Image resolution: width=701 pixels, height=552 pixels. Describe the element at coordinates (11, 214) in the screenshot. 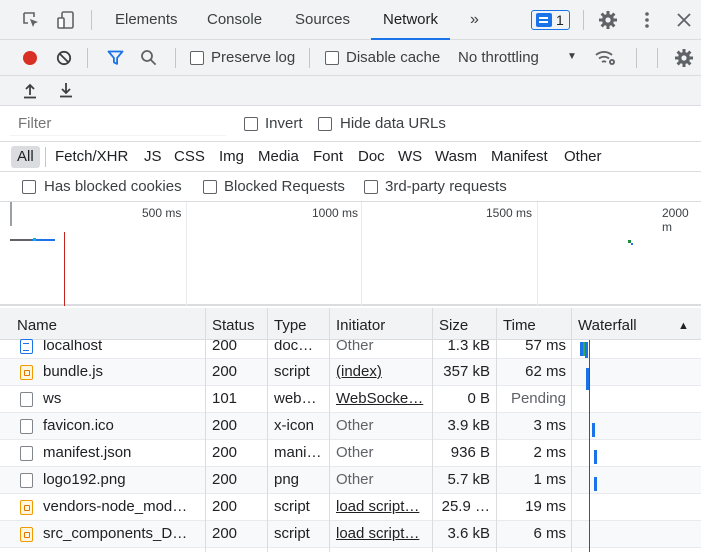

I see `overview-left-handle` at that location.